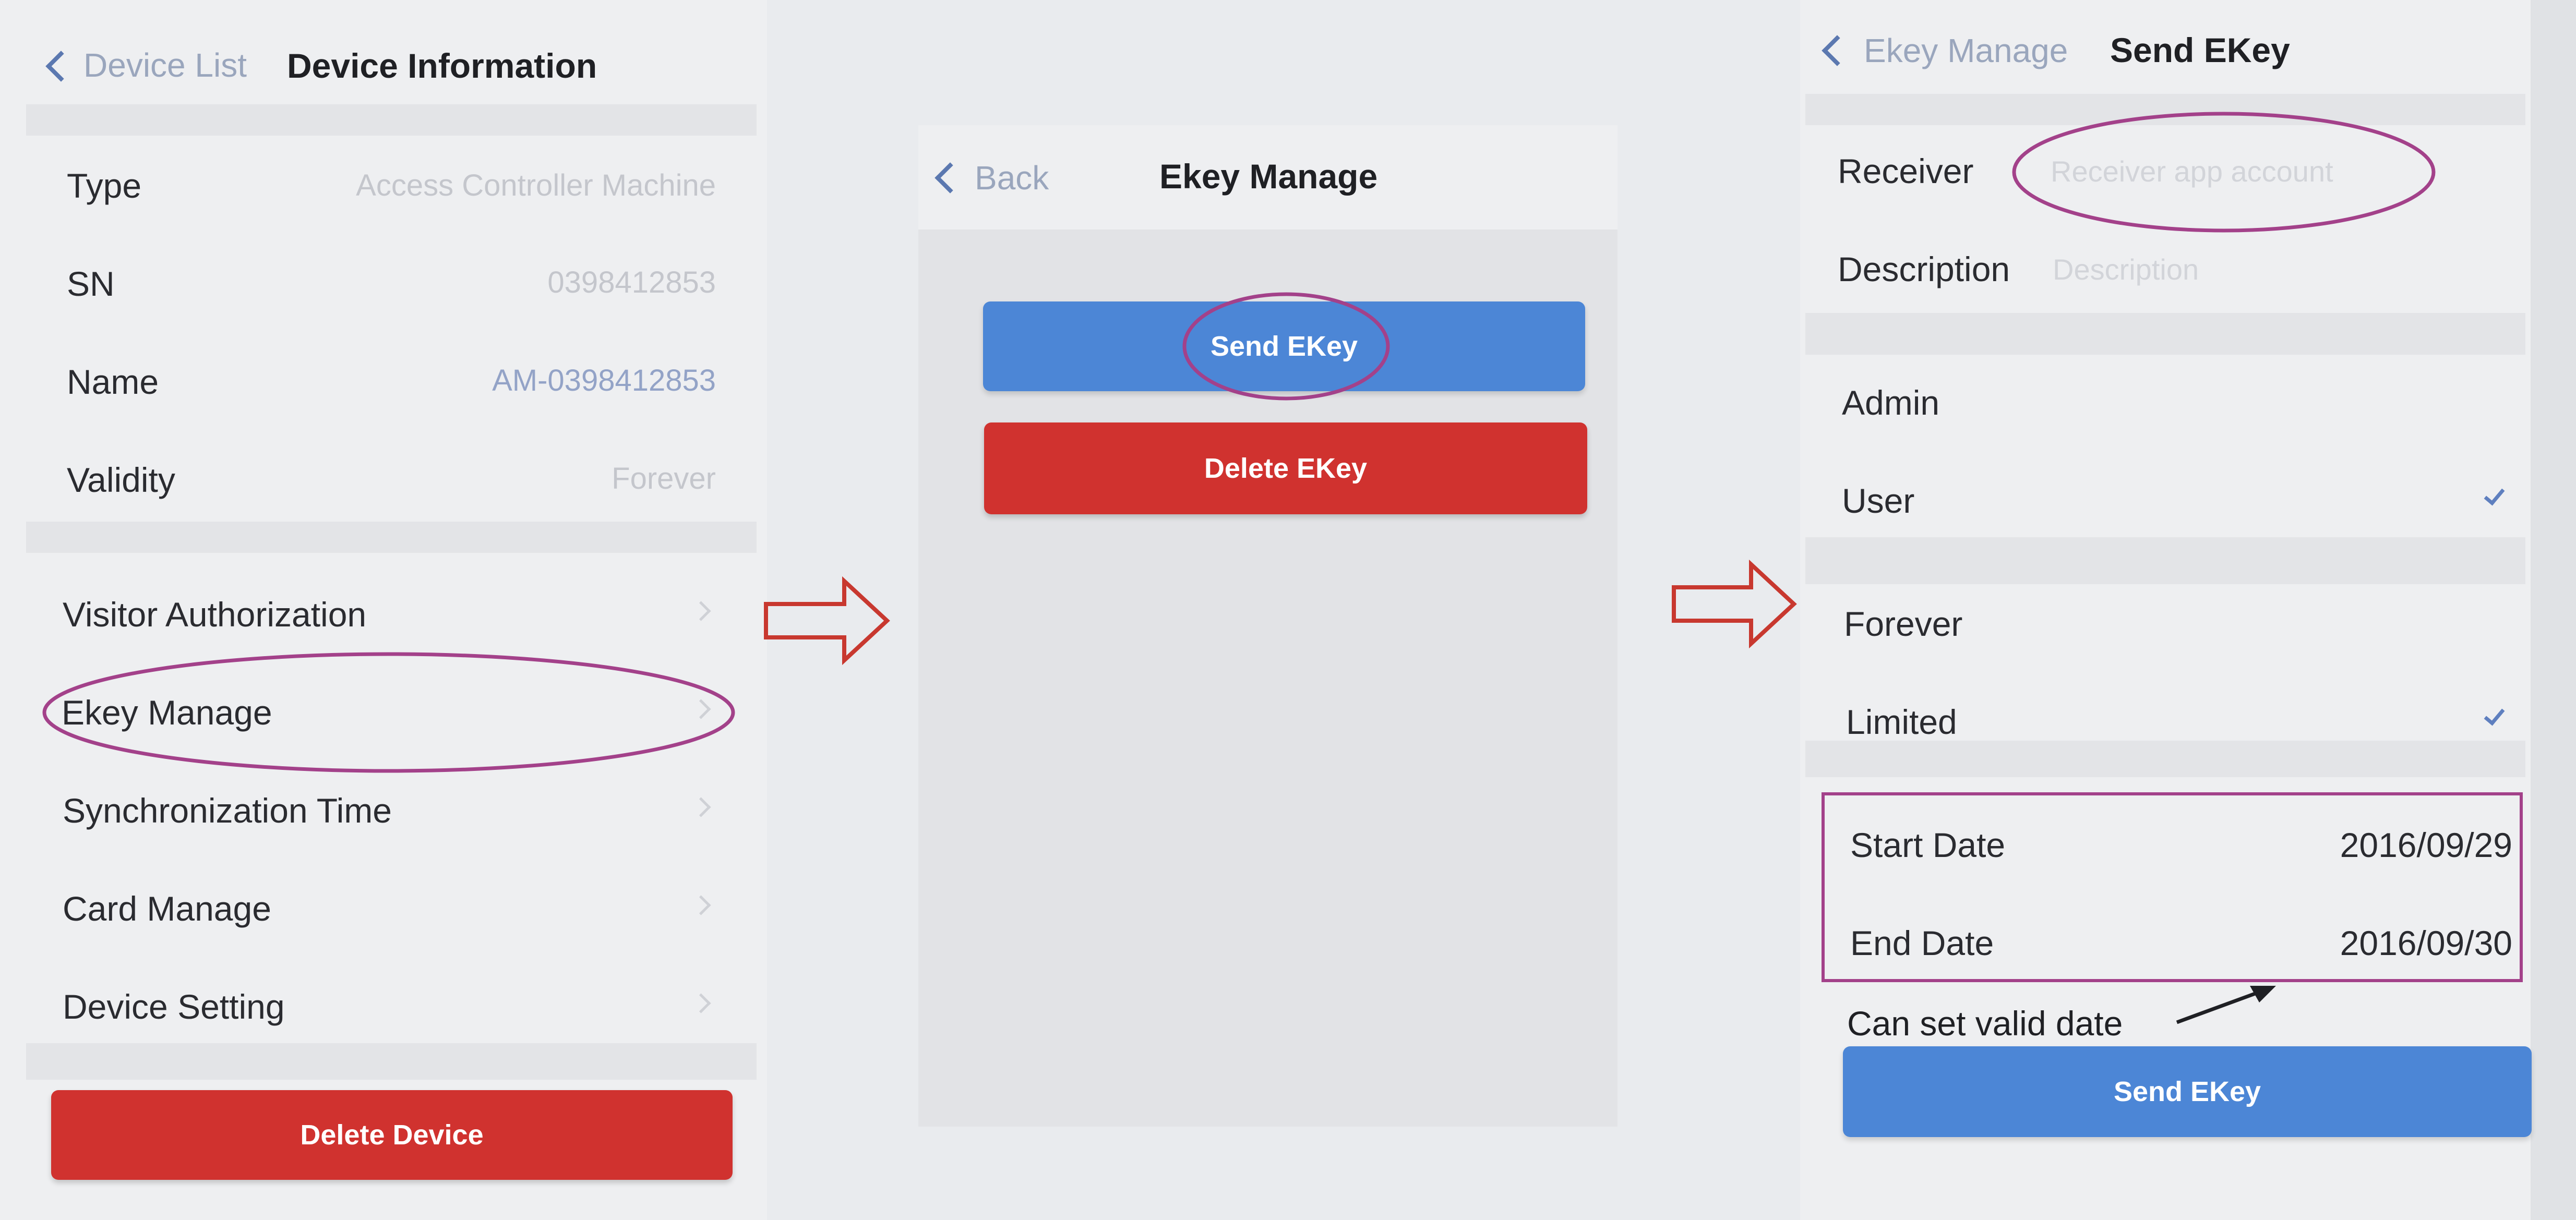 This screenshot has width=2576, height=1220. Describe the element at coordinates (2224, 172) in the screenshot. I see `highlight-ellipse-receiver` at that location.